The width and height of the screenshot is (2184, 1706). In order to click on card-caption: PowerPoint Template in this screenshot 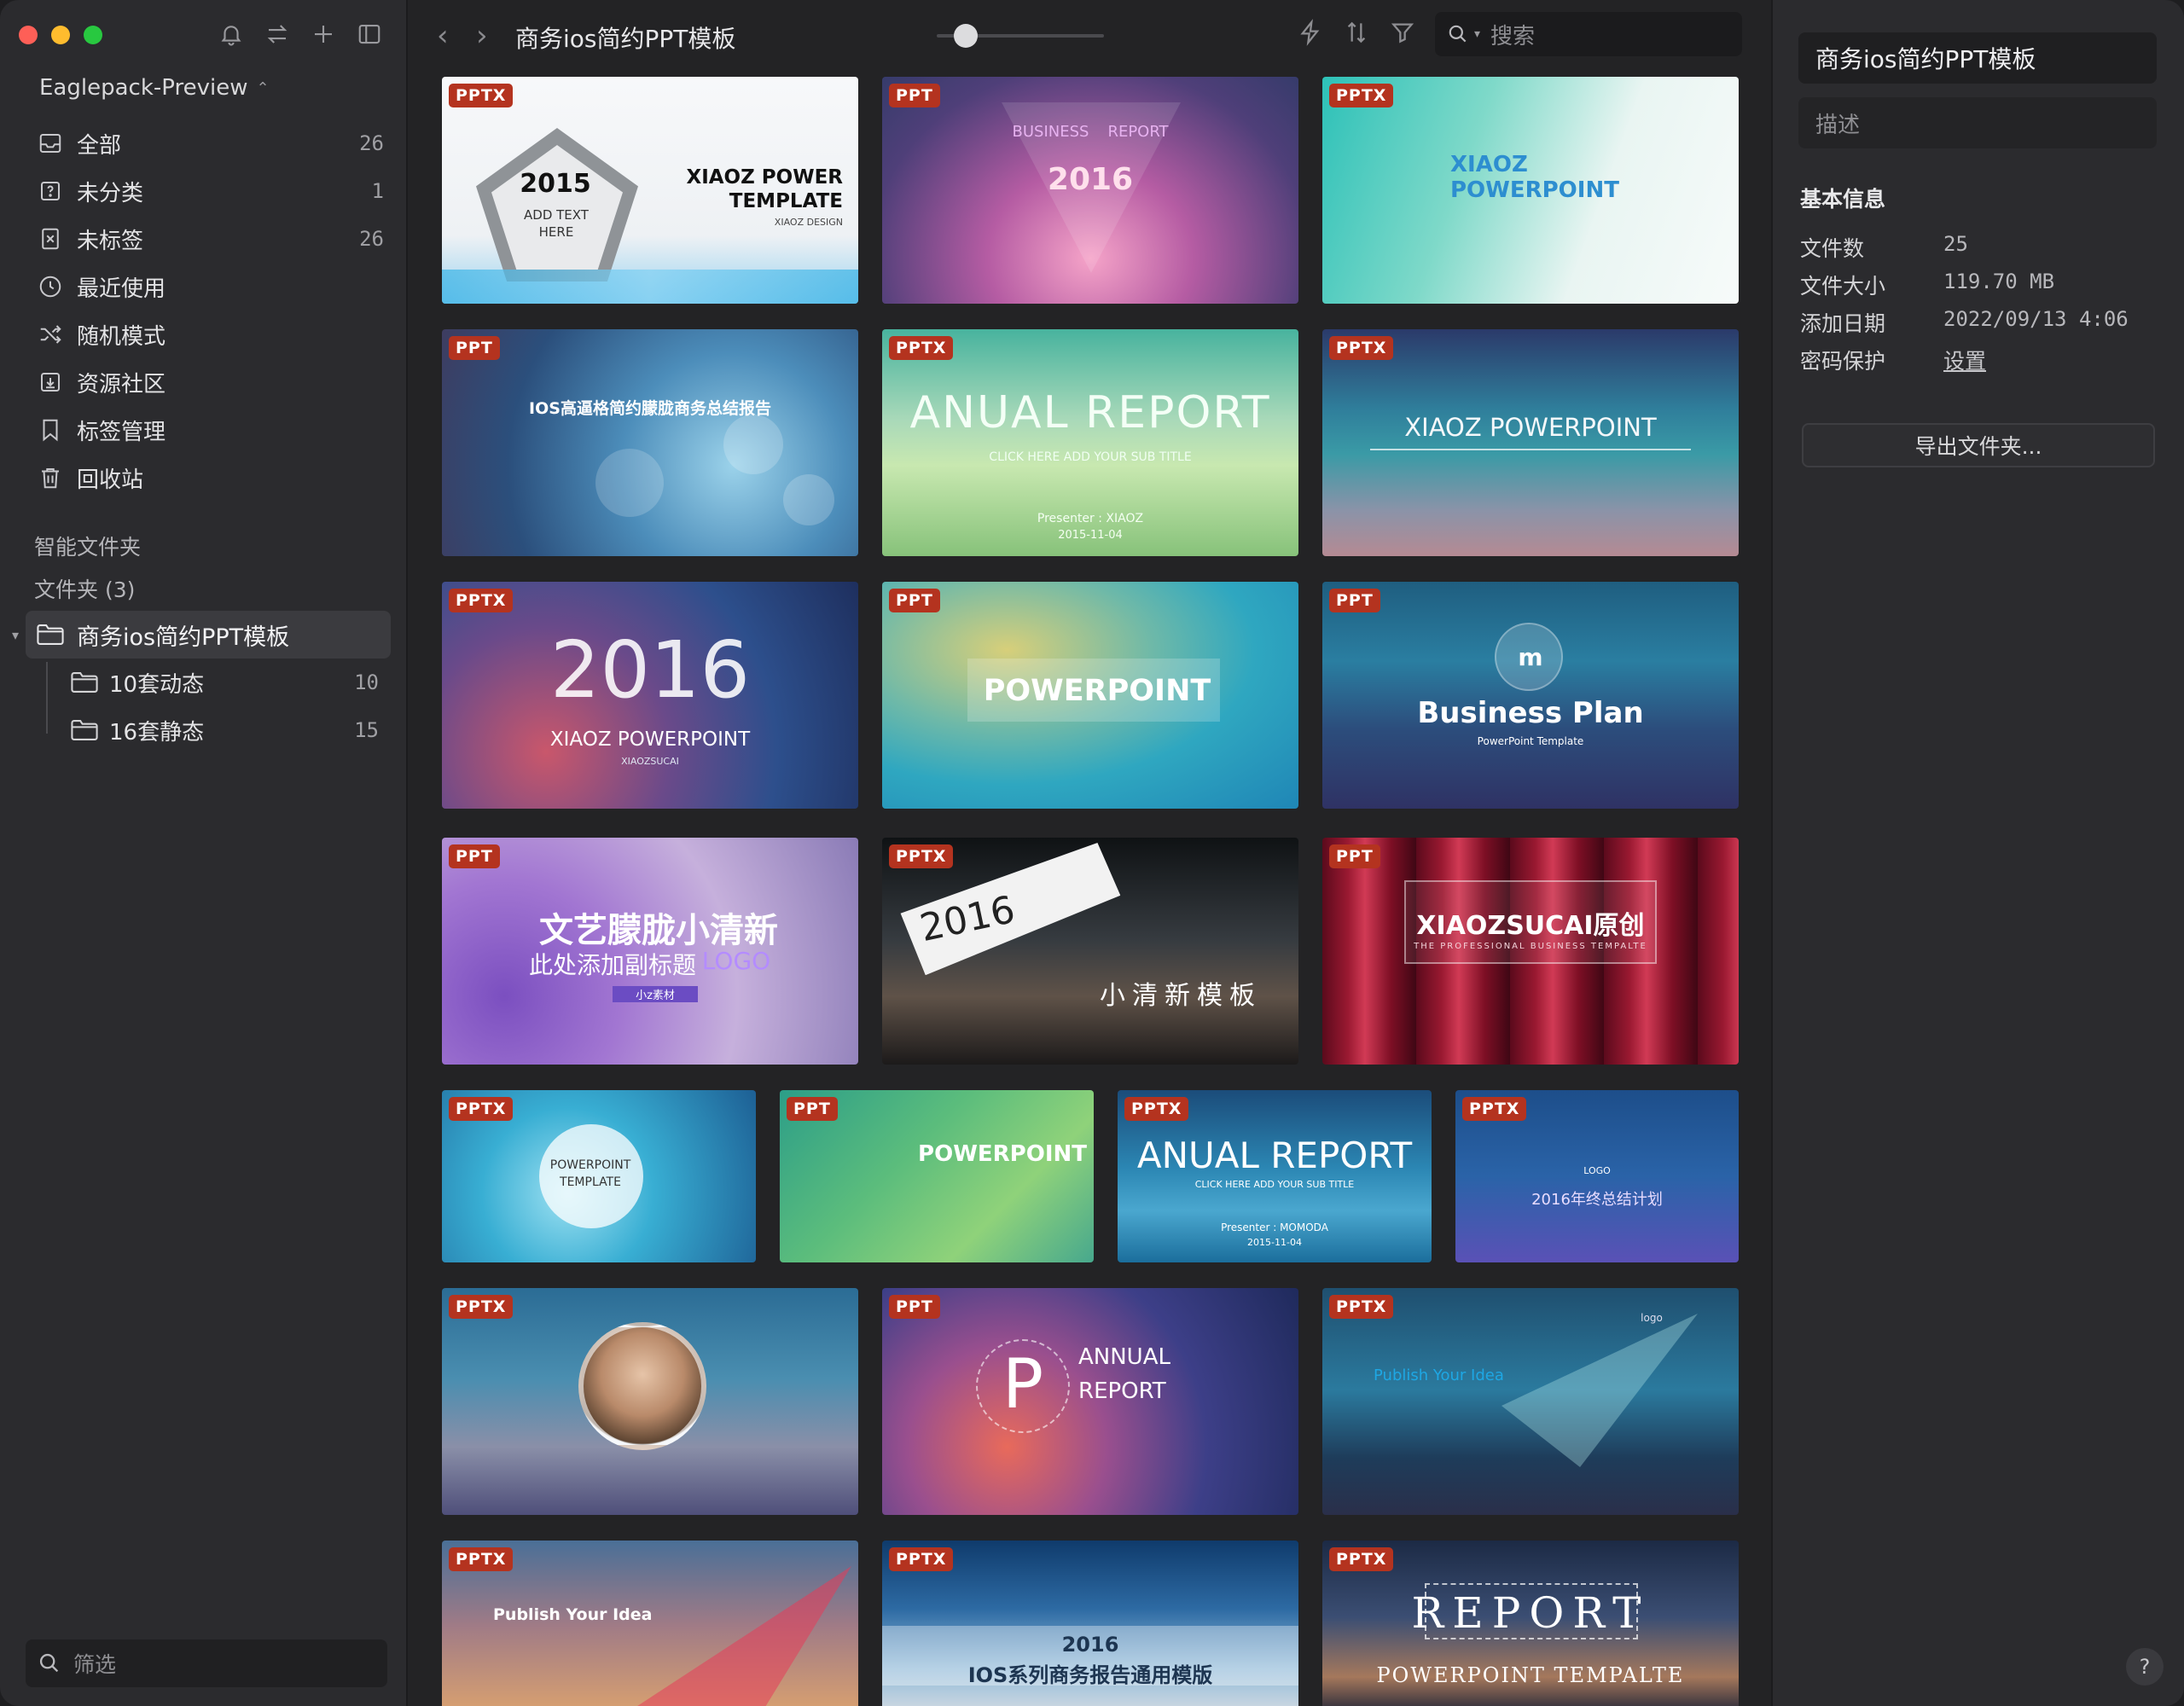, I will do `click(1531, 741)`.